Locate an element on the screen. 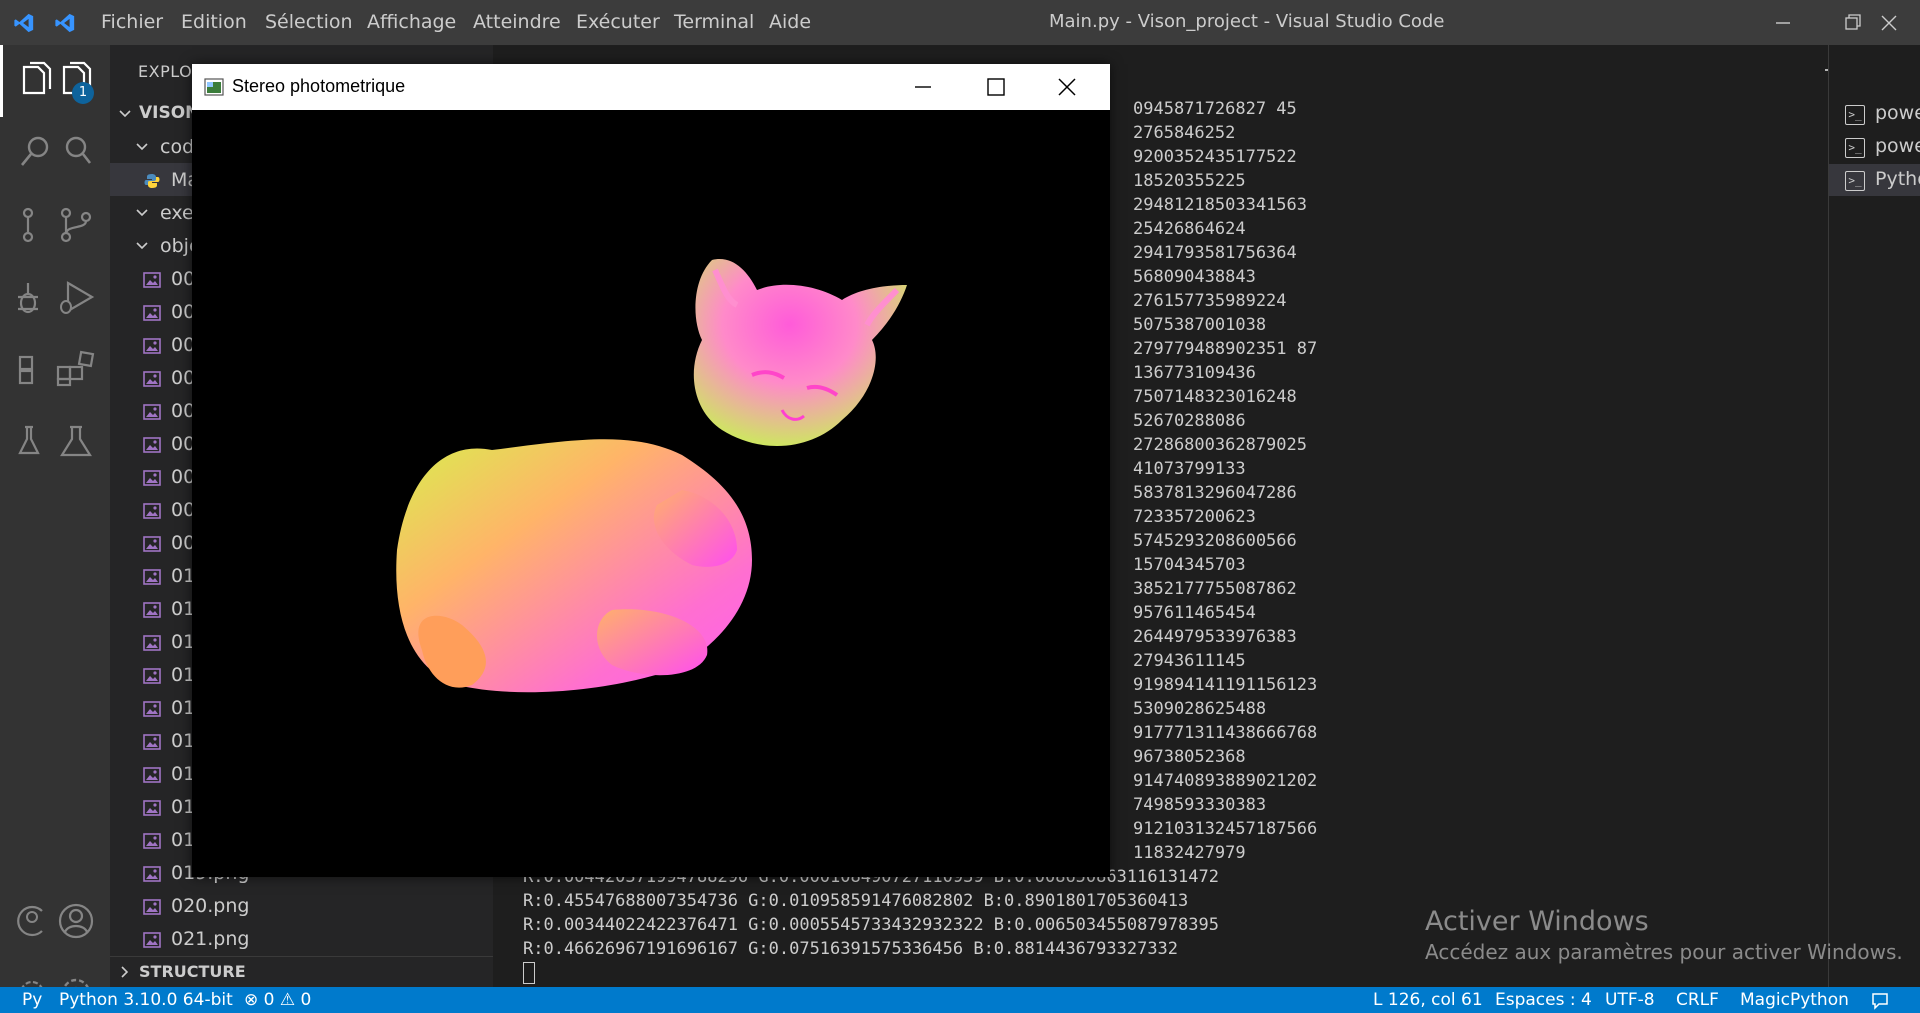 The image size is (1920, 1013). folder-label: cod is located at coordinates (177, 147).